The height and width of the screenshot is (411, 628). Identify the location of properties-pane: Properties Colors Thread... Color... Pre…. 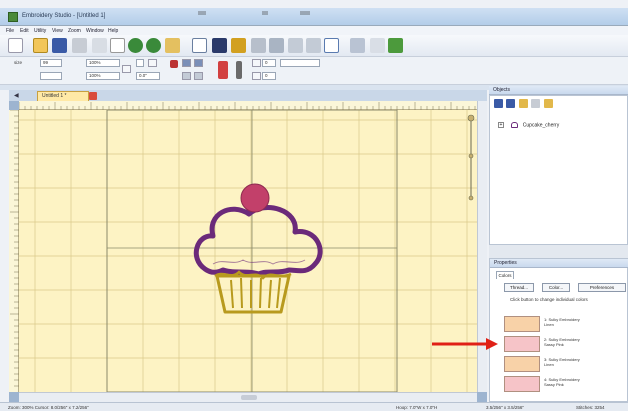
(558, 330).